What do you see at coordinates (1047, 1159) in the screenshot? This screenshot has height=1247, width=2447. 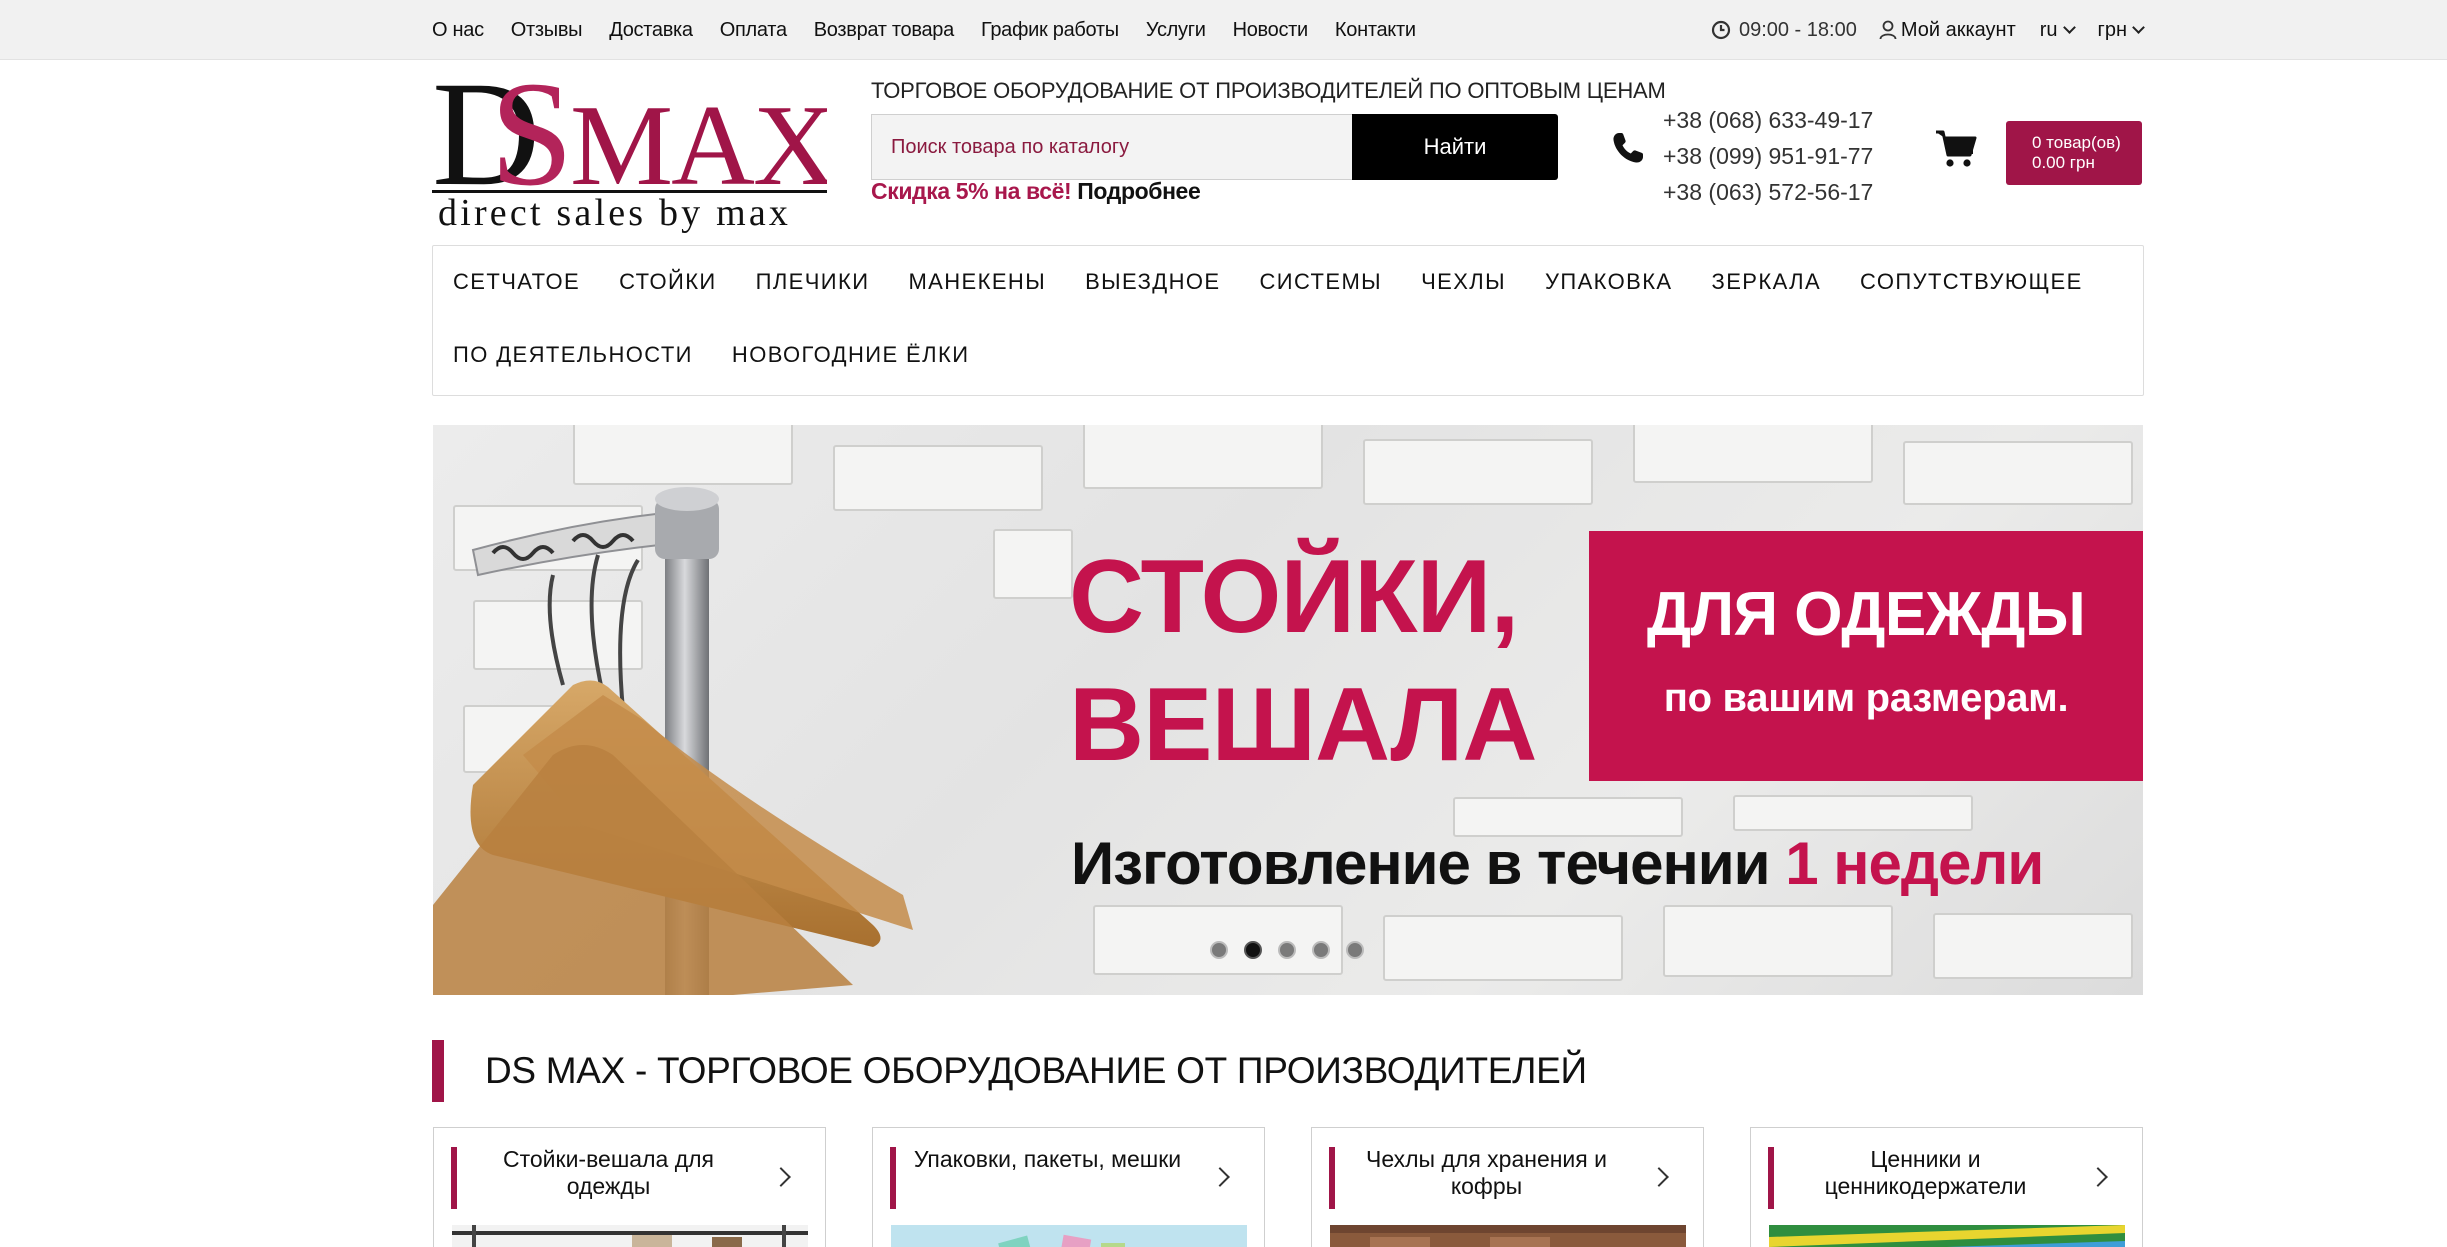 I see `card-label: Упаковки, пакеты, мешки` at bounding box center [1047, 1159].